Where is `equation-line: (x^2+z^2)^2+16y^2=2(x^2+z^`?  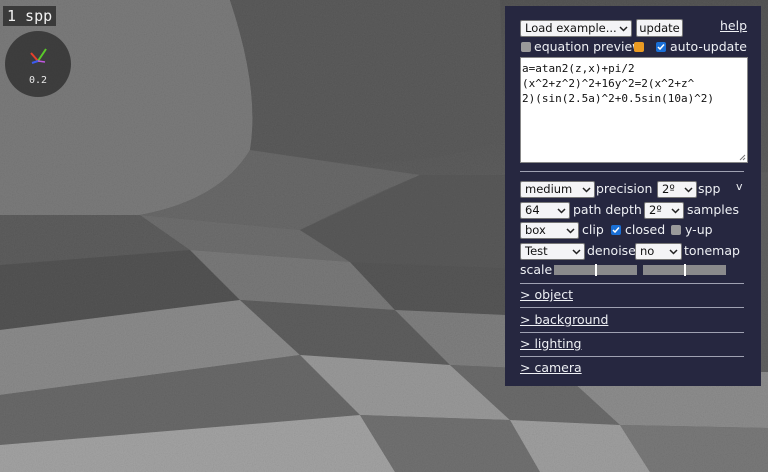 equation-line: (x^2+z^2)^2+16y^2=2(x^2+z^ is located at coordinates (608, 83).